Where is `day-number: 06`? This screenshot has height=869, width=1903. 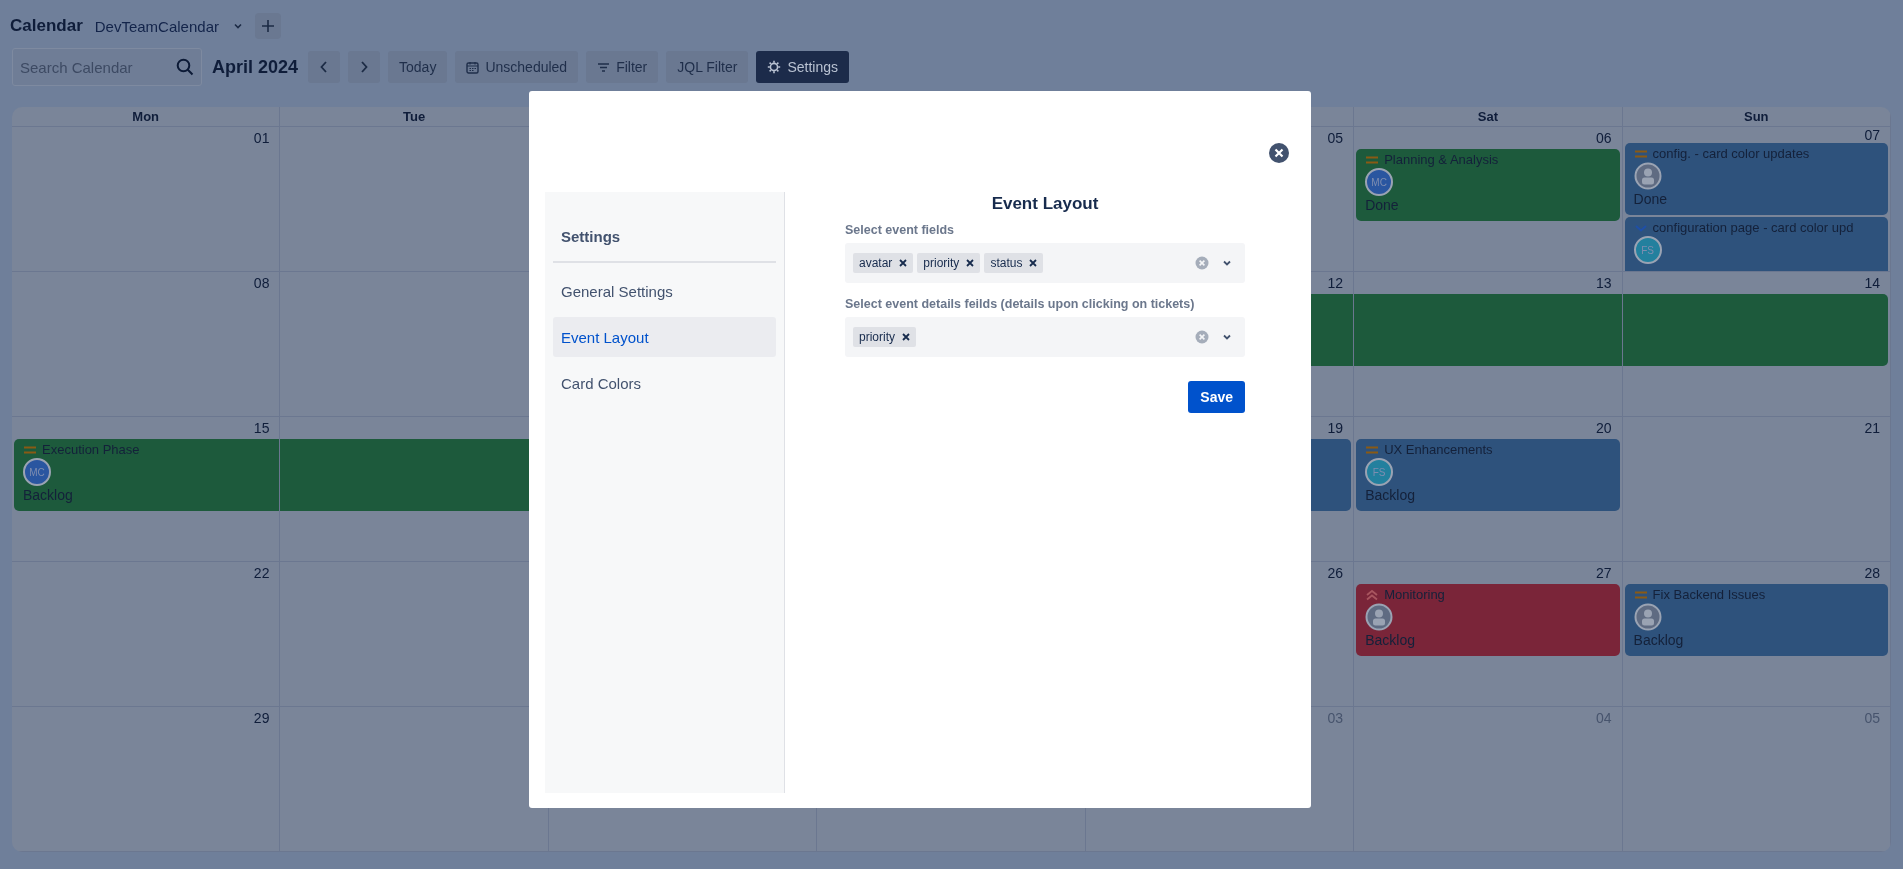
day-number: 06 is located at coordinates (1604, 138).